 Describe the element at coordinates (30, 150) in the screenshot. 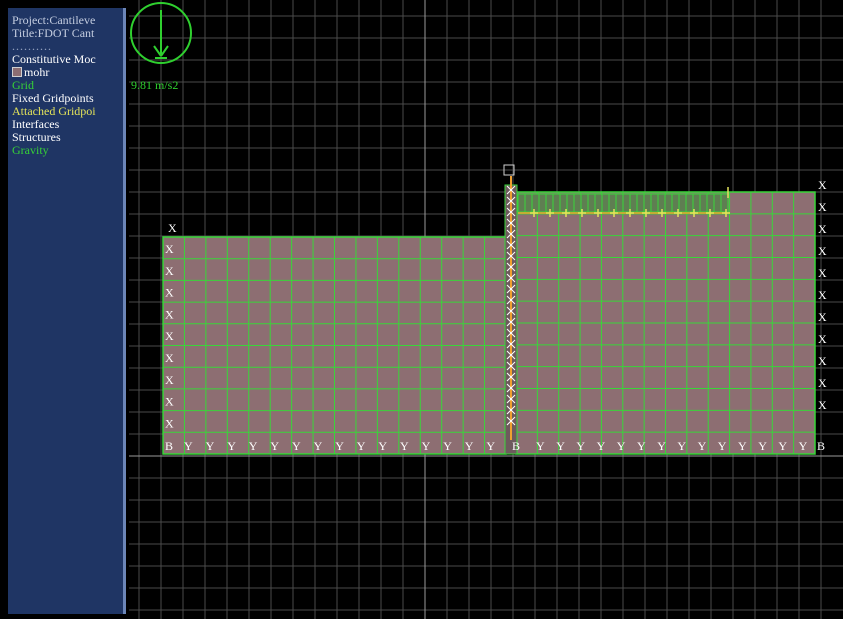

I see `legend-item-gravity: Gravity` at that location.